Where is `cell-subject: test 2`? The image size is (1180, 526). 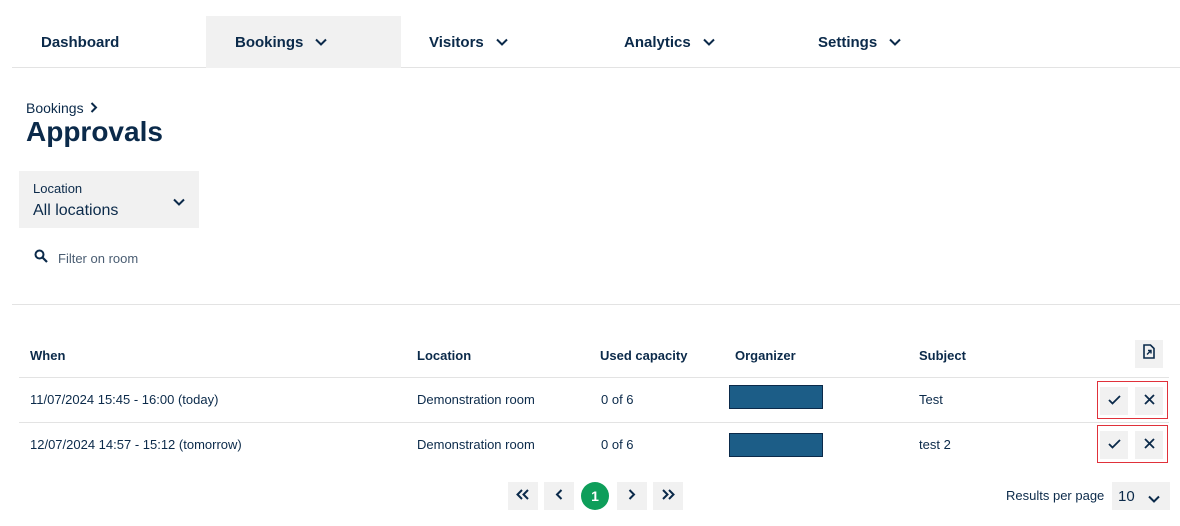 cell-subject: test 2 is located at coordinates (935, 444).